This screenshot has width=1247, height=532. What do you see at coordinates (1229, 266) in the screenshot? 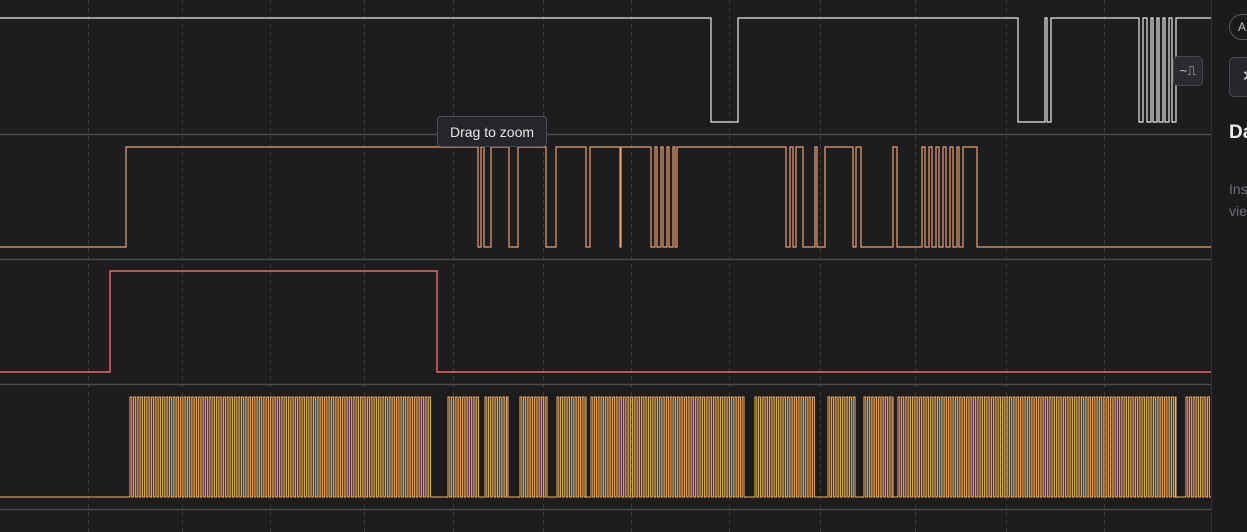
I see `details-sidebar: A ✕ Da Ins vie` at bounding box center [1229, 266].